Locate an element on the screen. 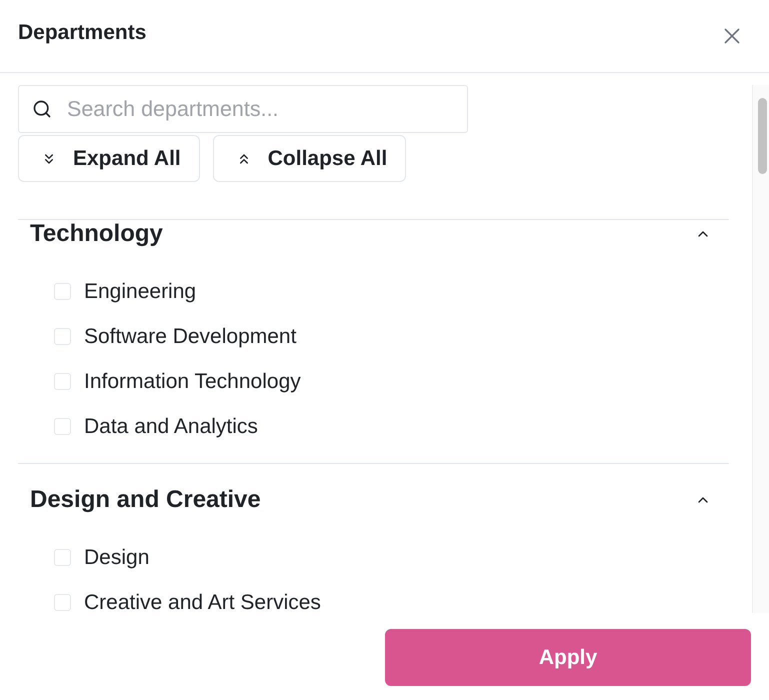 This screenshot has height=700, width=769. dialog-title: Departments is located at coordinates (82, 33).